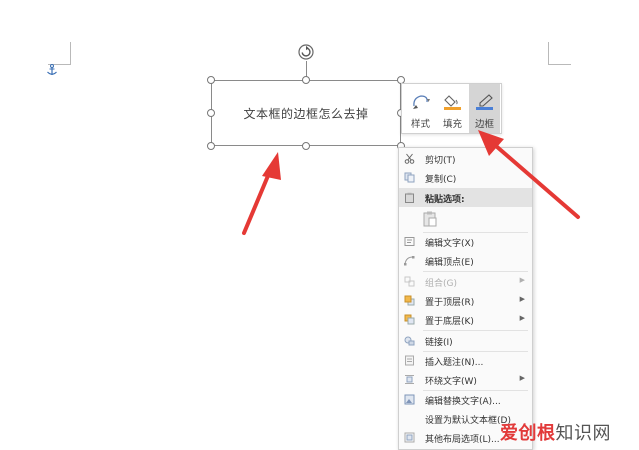 Image resolution: width=639 pixels, height=450 pixels. What do you see at coordinates (452, 102) in the screenshot?
I see `fill-bucket-icon` at bounding box center [452, 102].